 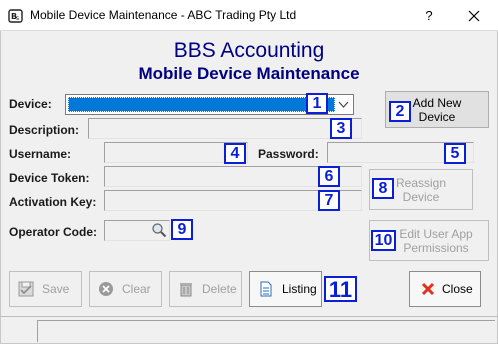 What do you see at coordinates (329, 176) in the screenshot?
I see `callout-6: 6` at bounding box center [329, 176].